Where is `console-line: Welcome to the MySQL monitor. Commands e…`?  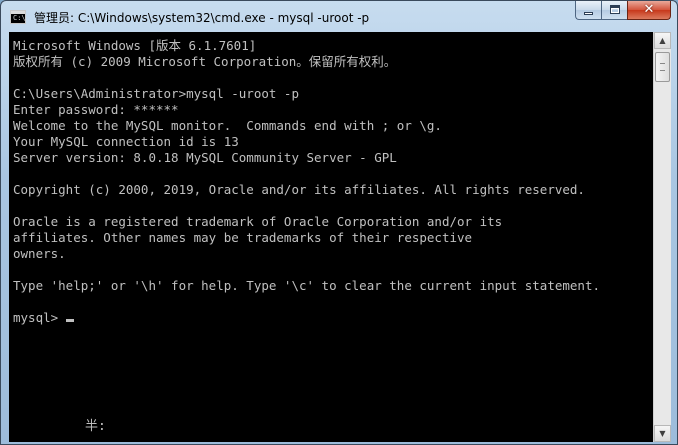 console-line: Welcome to the MySQL monitor. Commands e… is located at coordinates (227, 125).